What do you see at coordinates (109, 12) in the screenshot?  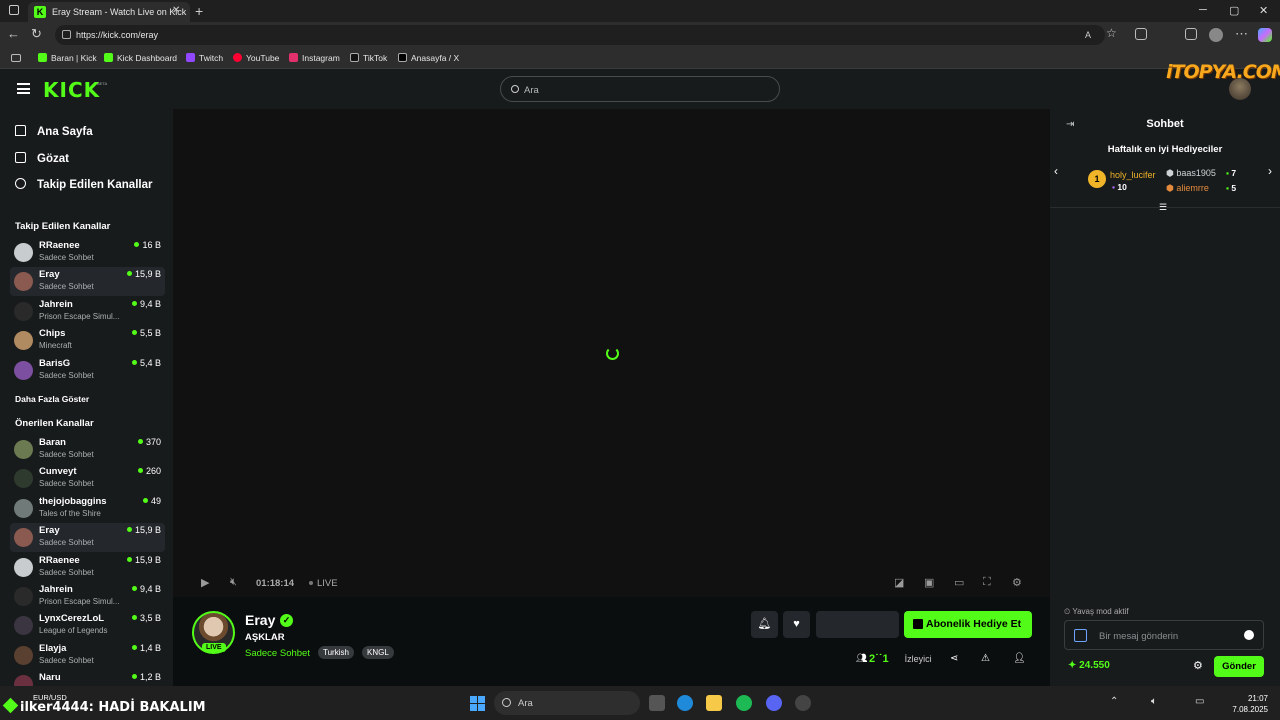 I see `browser-tab: K Eray Stream - Watch Live on Kick` at bounding box center [109, 12].